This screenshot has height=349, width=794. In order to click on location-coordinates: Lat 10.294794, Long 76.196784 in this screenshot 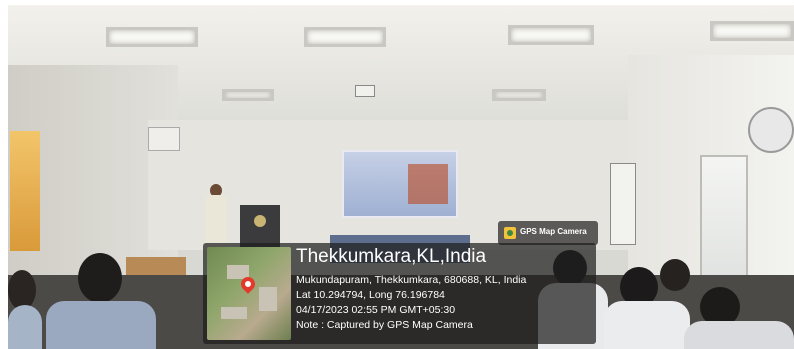, I will do `click(370, 295)`.